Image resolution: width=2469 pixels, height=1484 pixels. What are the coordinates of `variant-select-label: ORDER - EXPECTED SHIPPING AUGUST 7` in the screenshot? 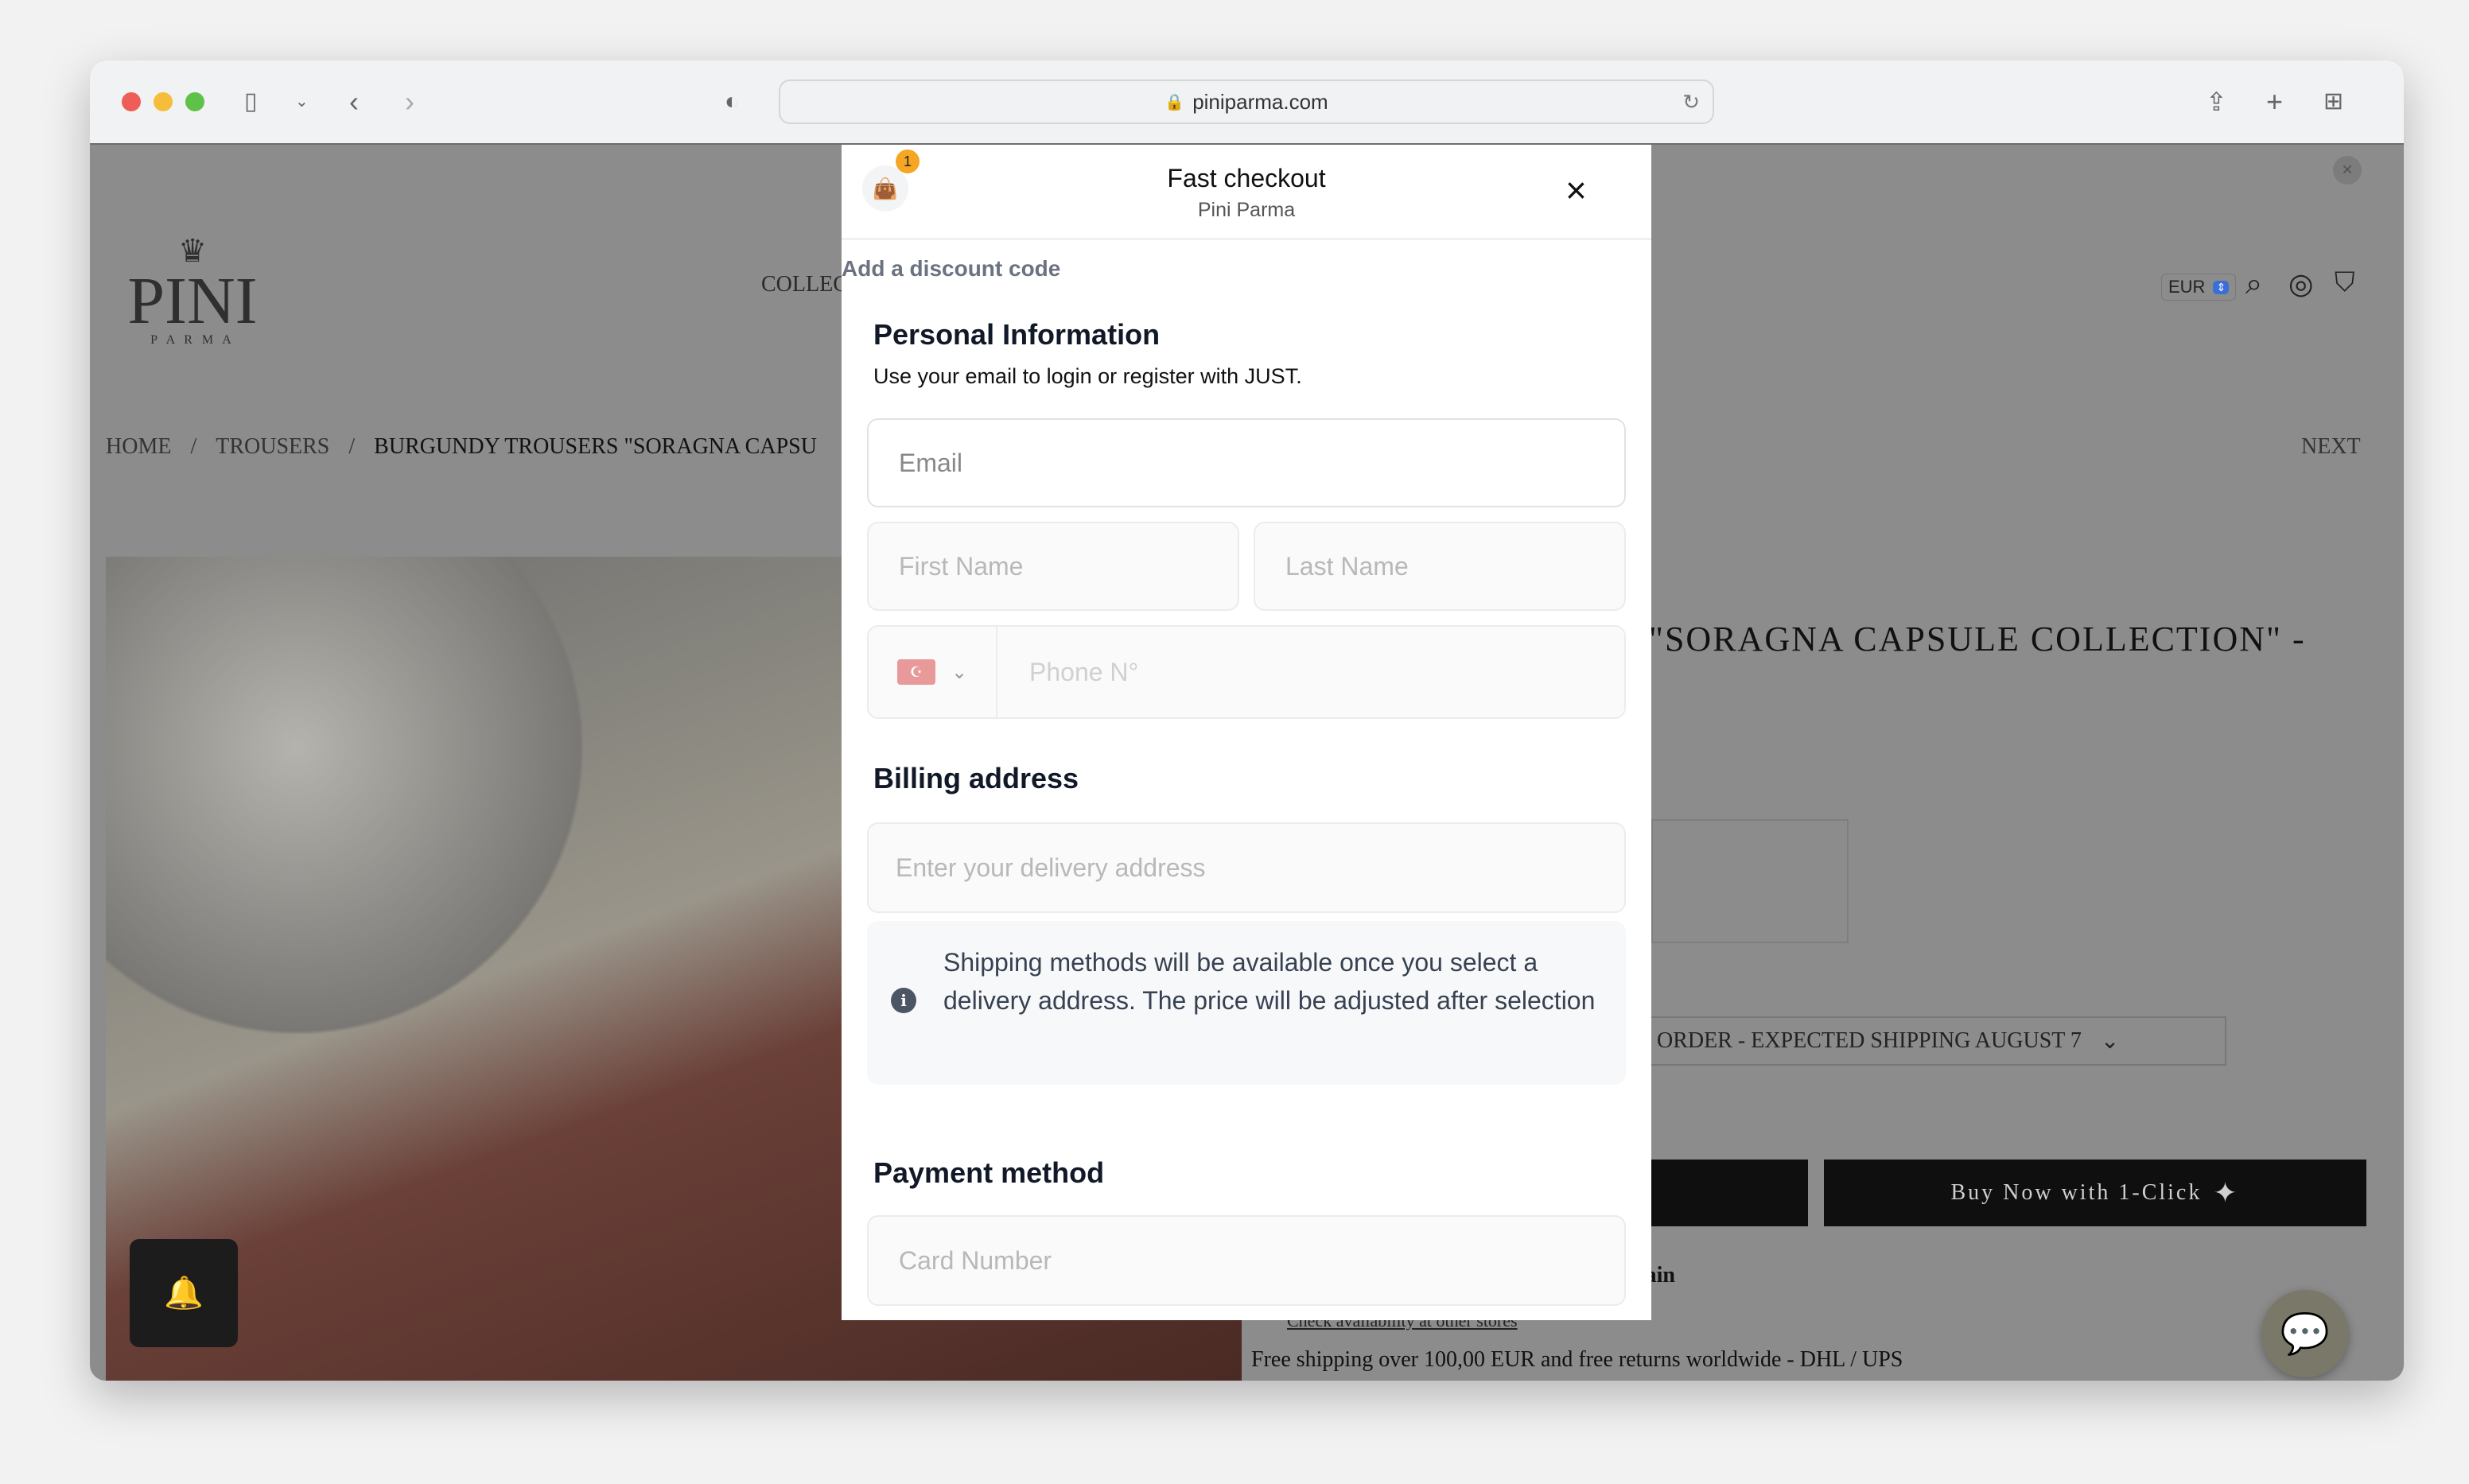 It's located at (1869, 1040).